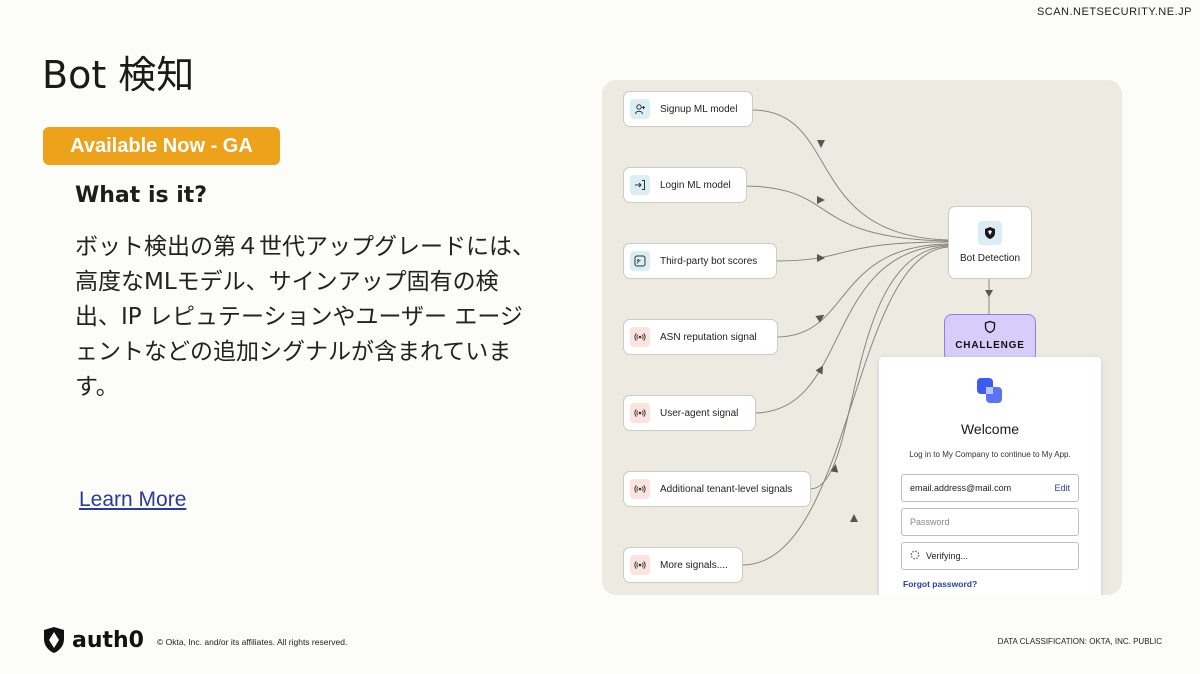  I want to click on shield-icon, so click(990, 233).